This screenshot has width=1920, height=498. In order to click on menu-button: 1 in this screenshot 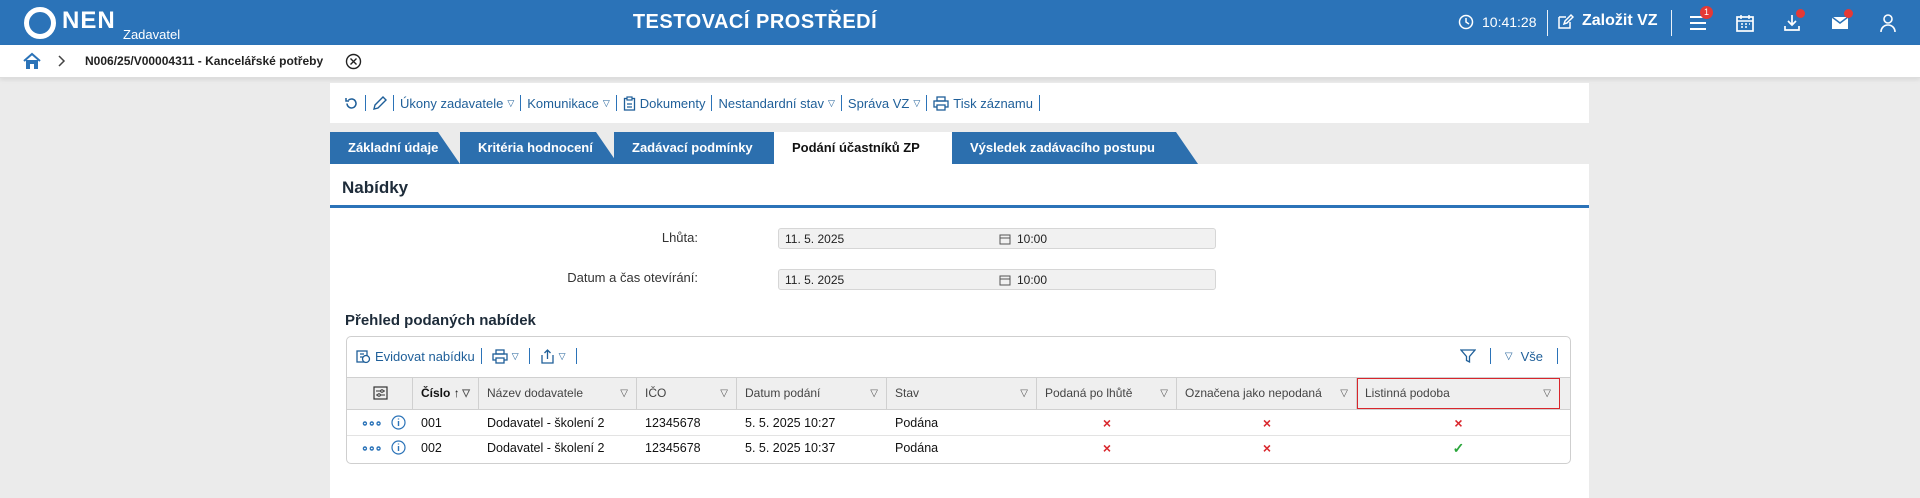, I will do `click(1701, 19)`.